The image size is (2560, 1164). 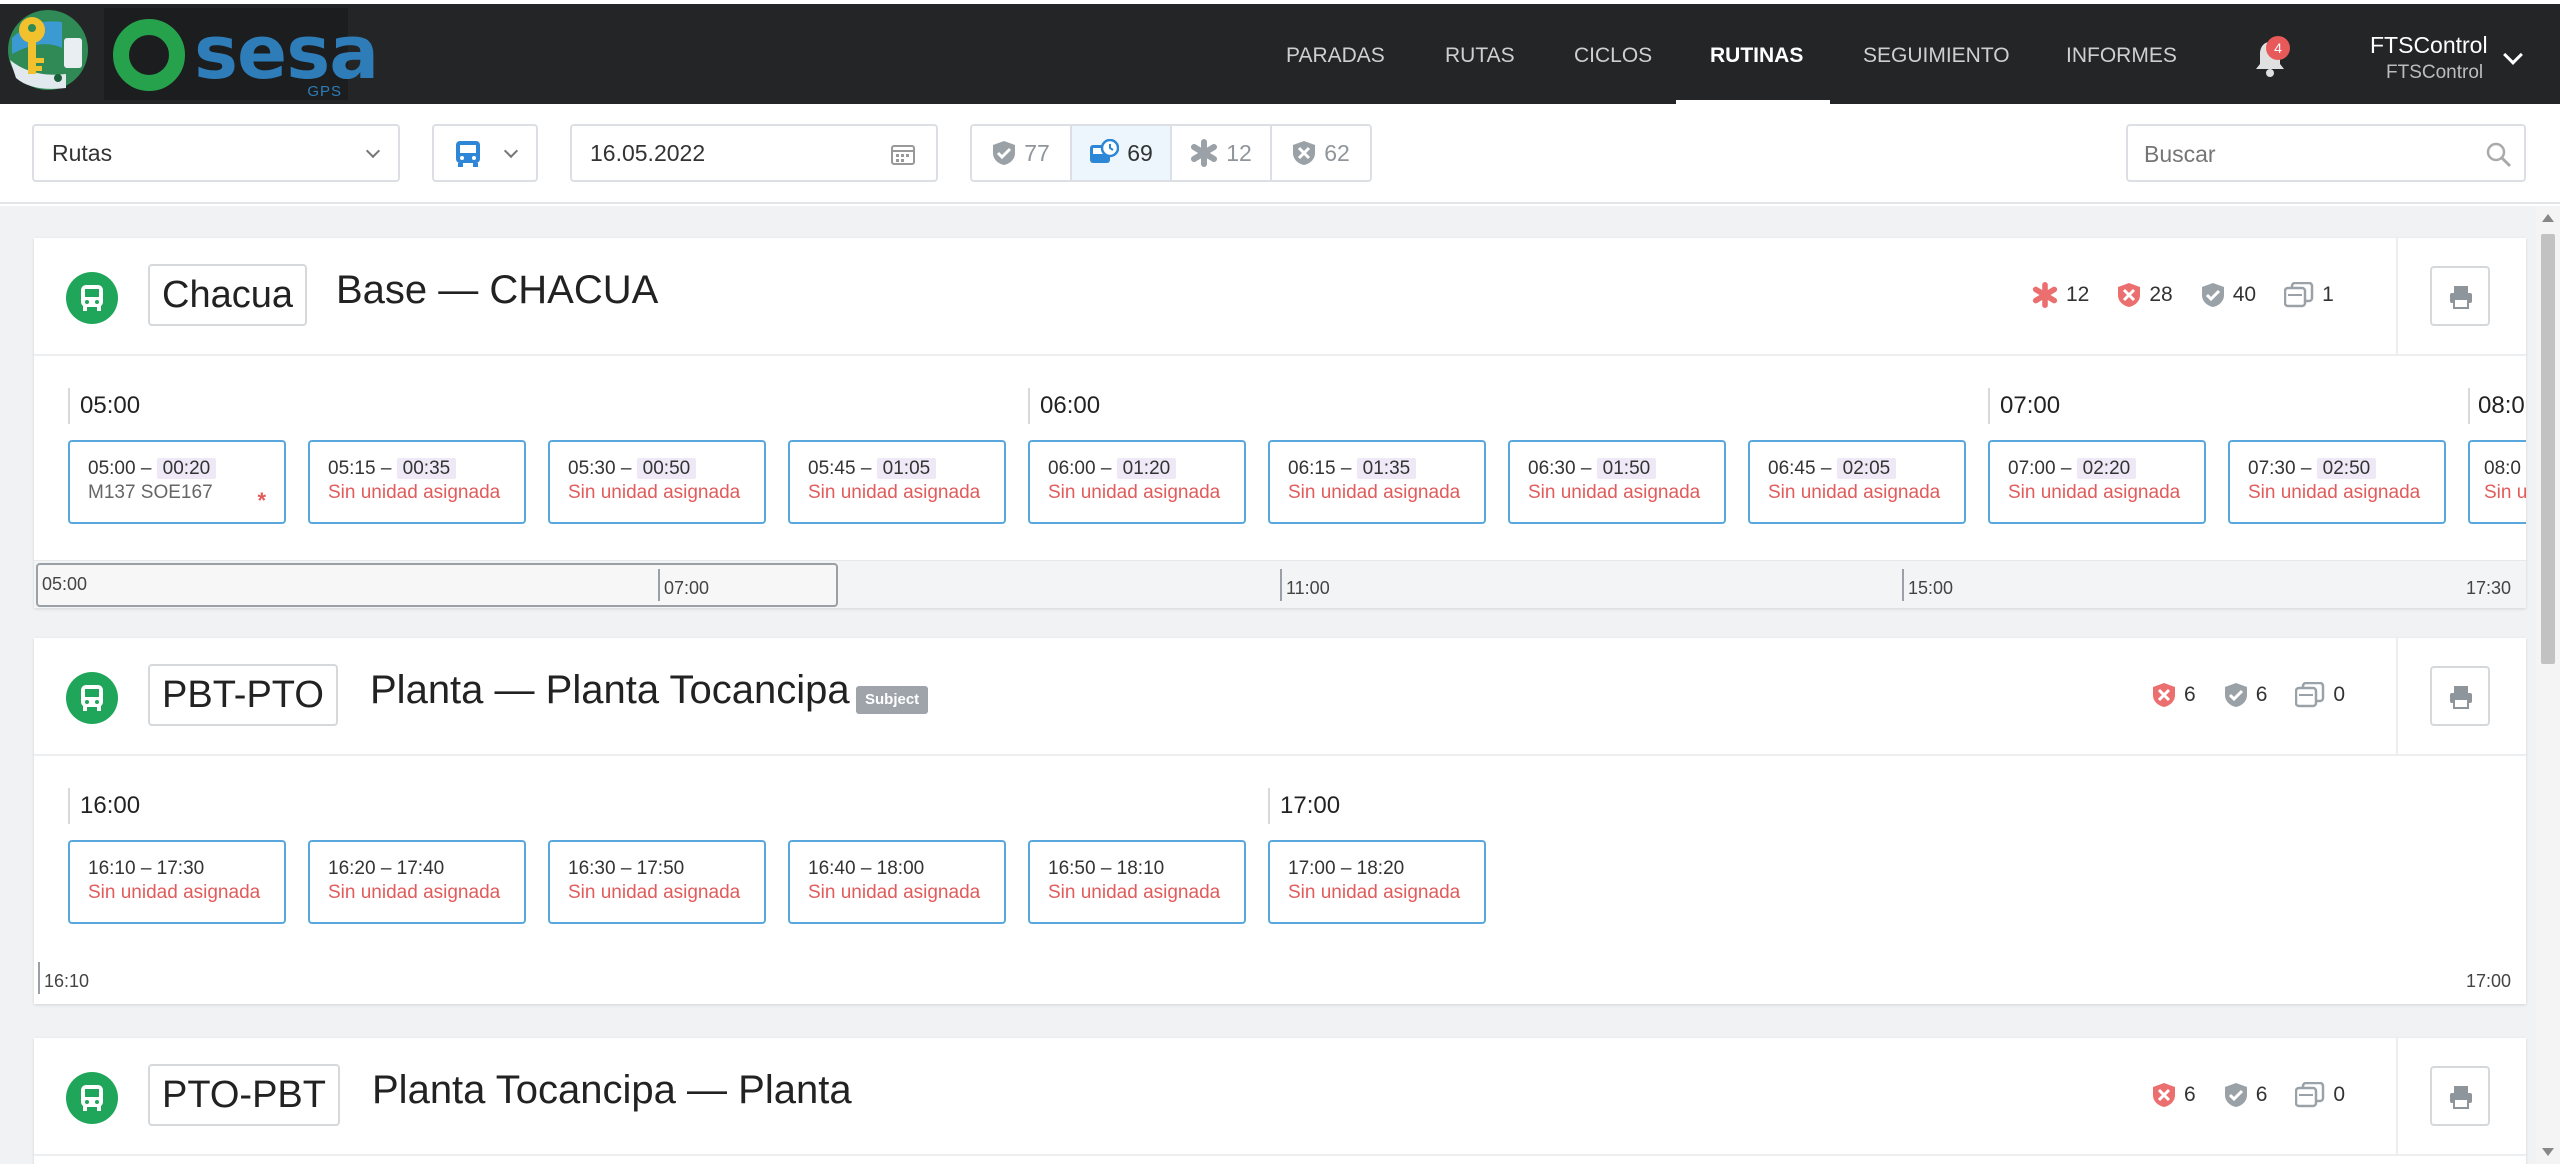 I want to click on date-picker: 16.05.2022, so click(x=754, y=153).